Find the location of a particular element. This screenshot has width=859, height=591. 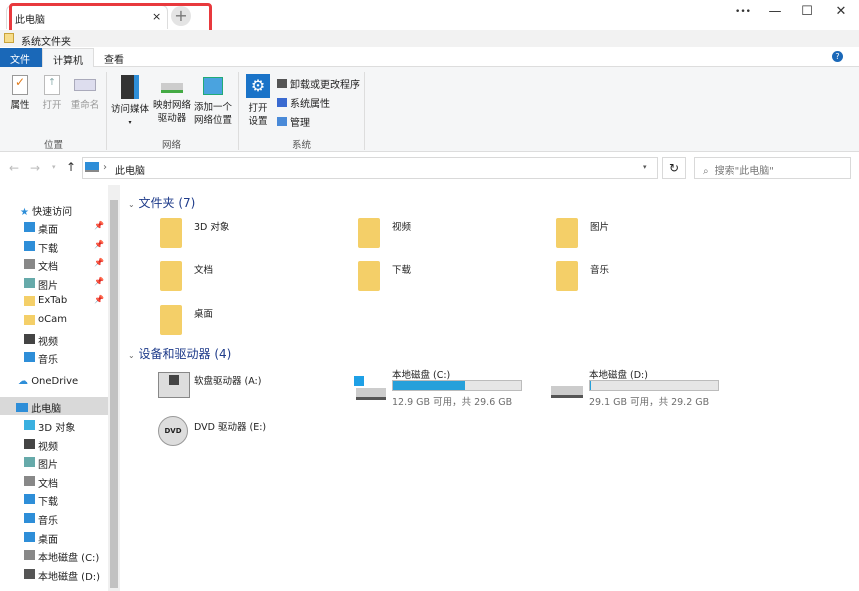

nav-pc-item: 音乐 is located at coordinates (54, 518).